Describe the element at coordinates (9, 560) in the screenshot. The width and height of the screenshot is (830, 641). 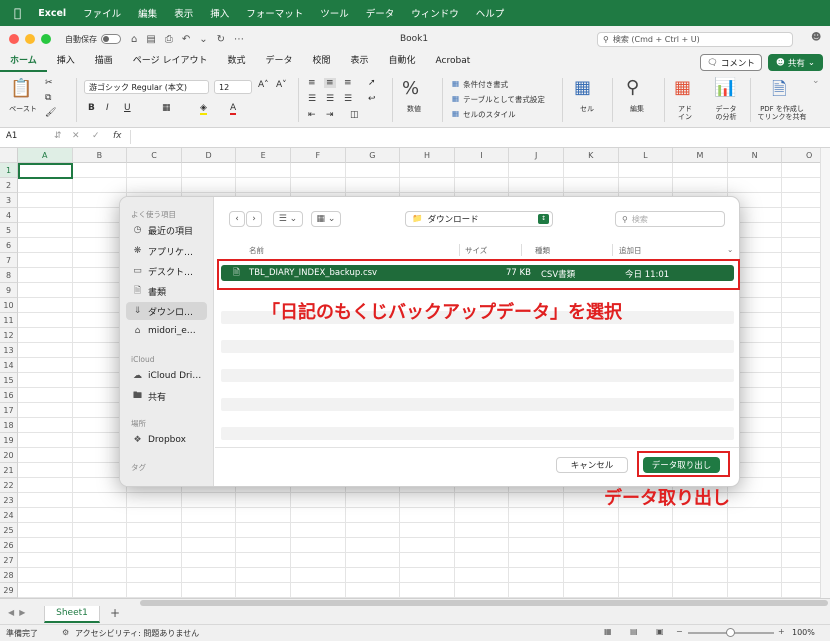
I see `row-header: 27` at that location.